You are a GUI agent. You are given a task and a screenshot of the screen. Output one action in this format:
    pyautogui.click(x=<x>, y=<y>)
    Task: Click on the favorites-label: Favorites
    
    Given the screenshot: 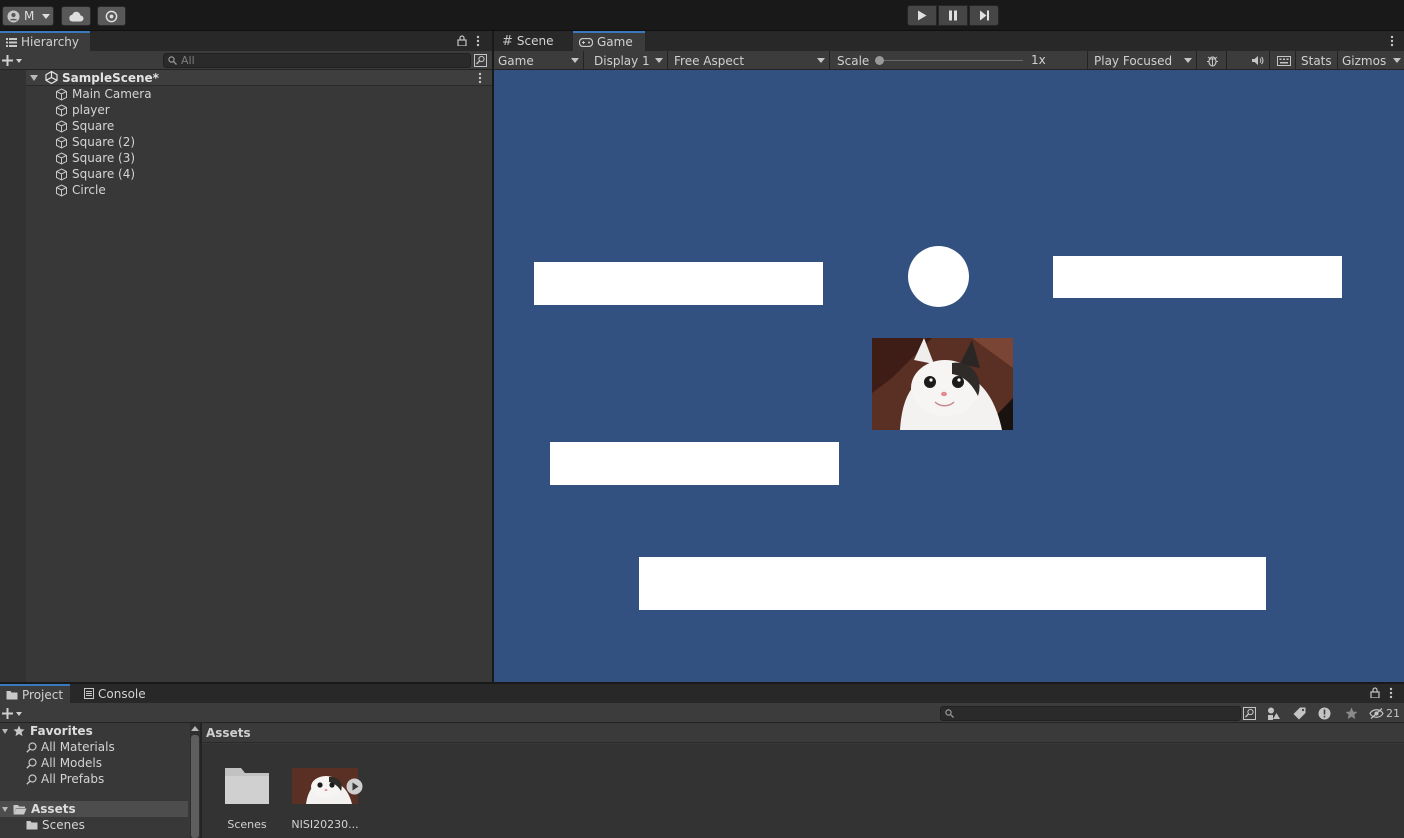 What is the action you would take?
    pyautogui.click(x=61, y=731)
    